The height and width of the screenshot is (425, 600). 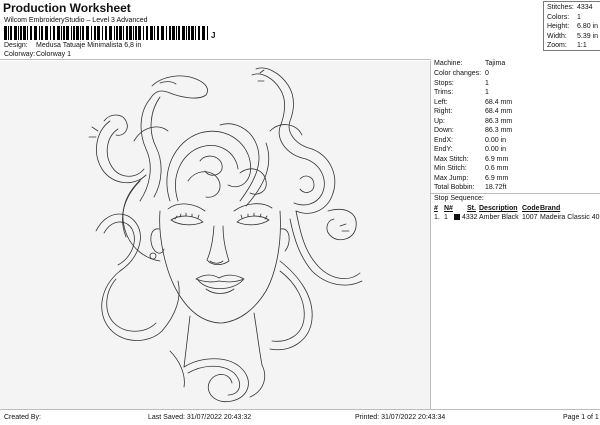 I want to click on info-label: Max Stitch:, so click(x=451, y=159).